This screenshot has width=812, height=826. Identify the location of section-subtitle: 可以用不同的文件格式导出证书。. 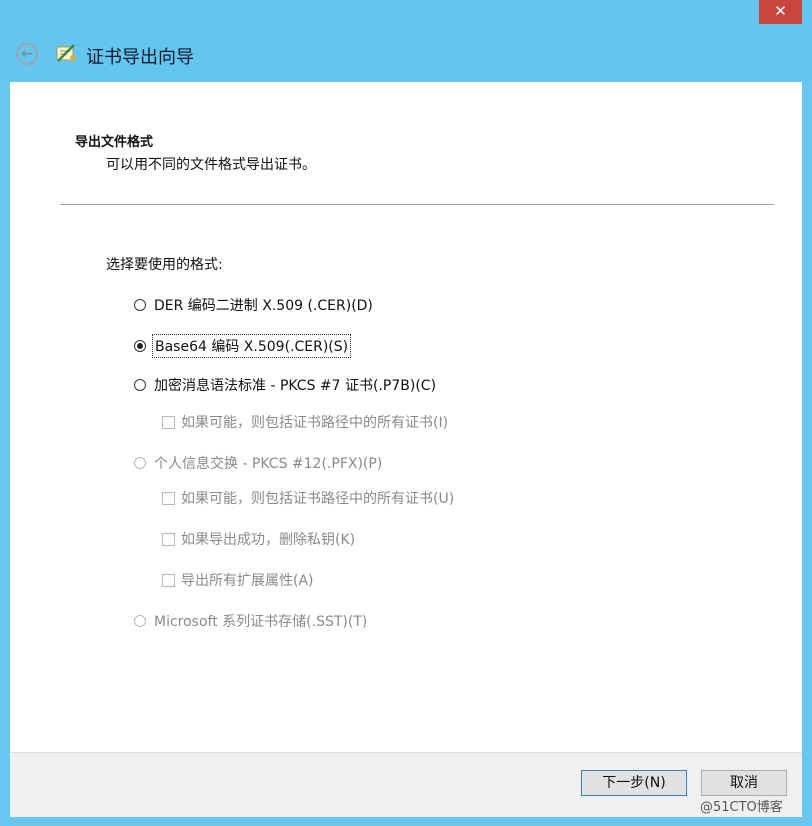
(211, 165).